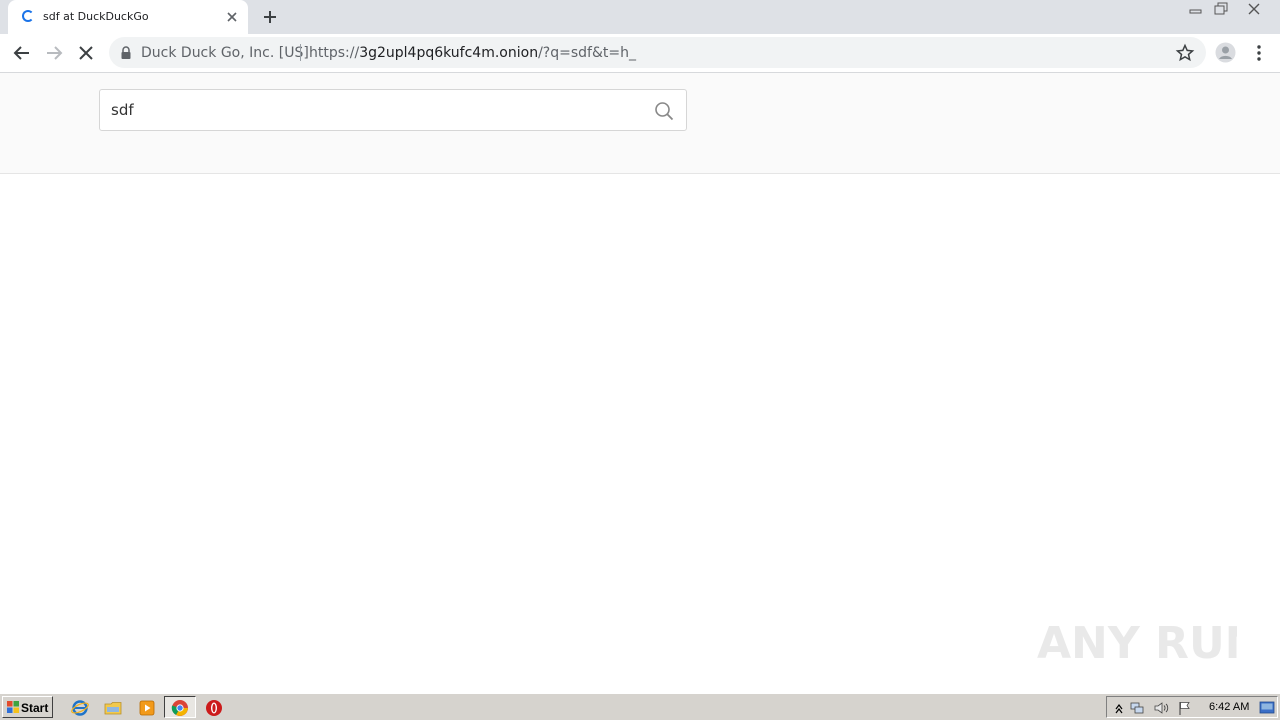 This screenshot has height=720, width=1280. I want to click on tab-title: sdf at DuckDuckGo, so click(96, 16).